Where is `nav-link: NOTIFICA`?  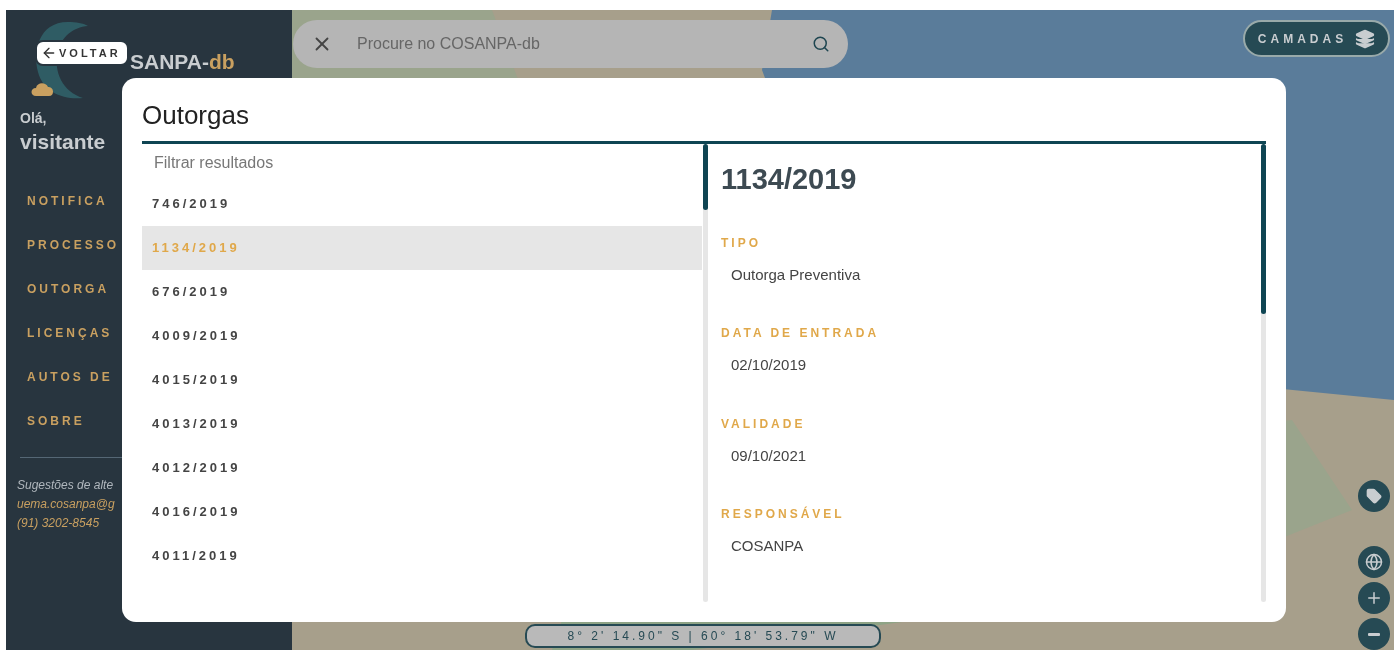 nav-link: NOTIFICA is located at coordinates (67, 201).